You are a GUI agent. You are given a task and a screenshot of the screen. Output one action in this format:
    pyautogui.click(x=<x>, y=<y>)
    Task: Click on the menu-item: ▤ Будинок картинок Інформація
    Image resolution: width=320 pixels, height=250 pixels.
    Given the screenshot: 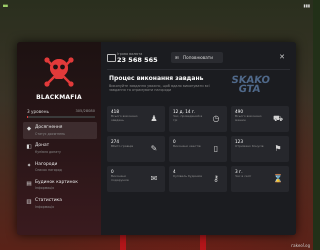 What is the action you would take?
    pyautogui.click(x=60, y=185)
    